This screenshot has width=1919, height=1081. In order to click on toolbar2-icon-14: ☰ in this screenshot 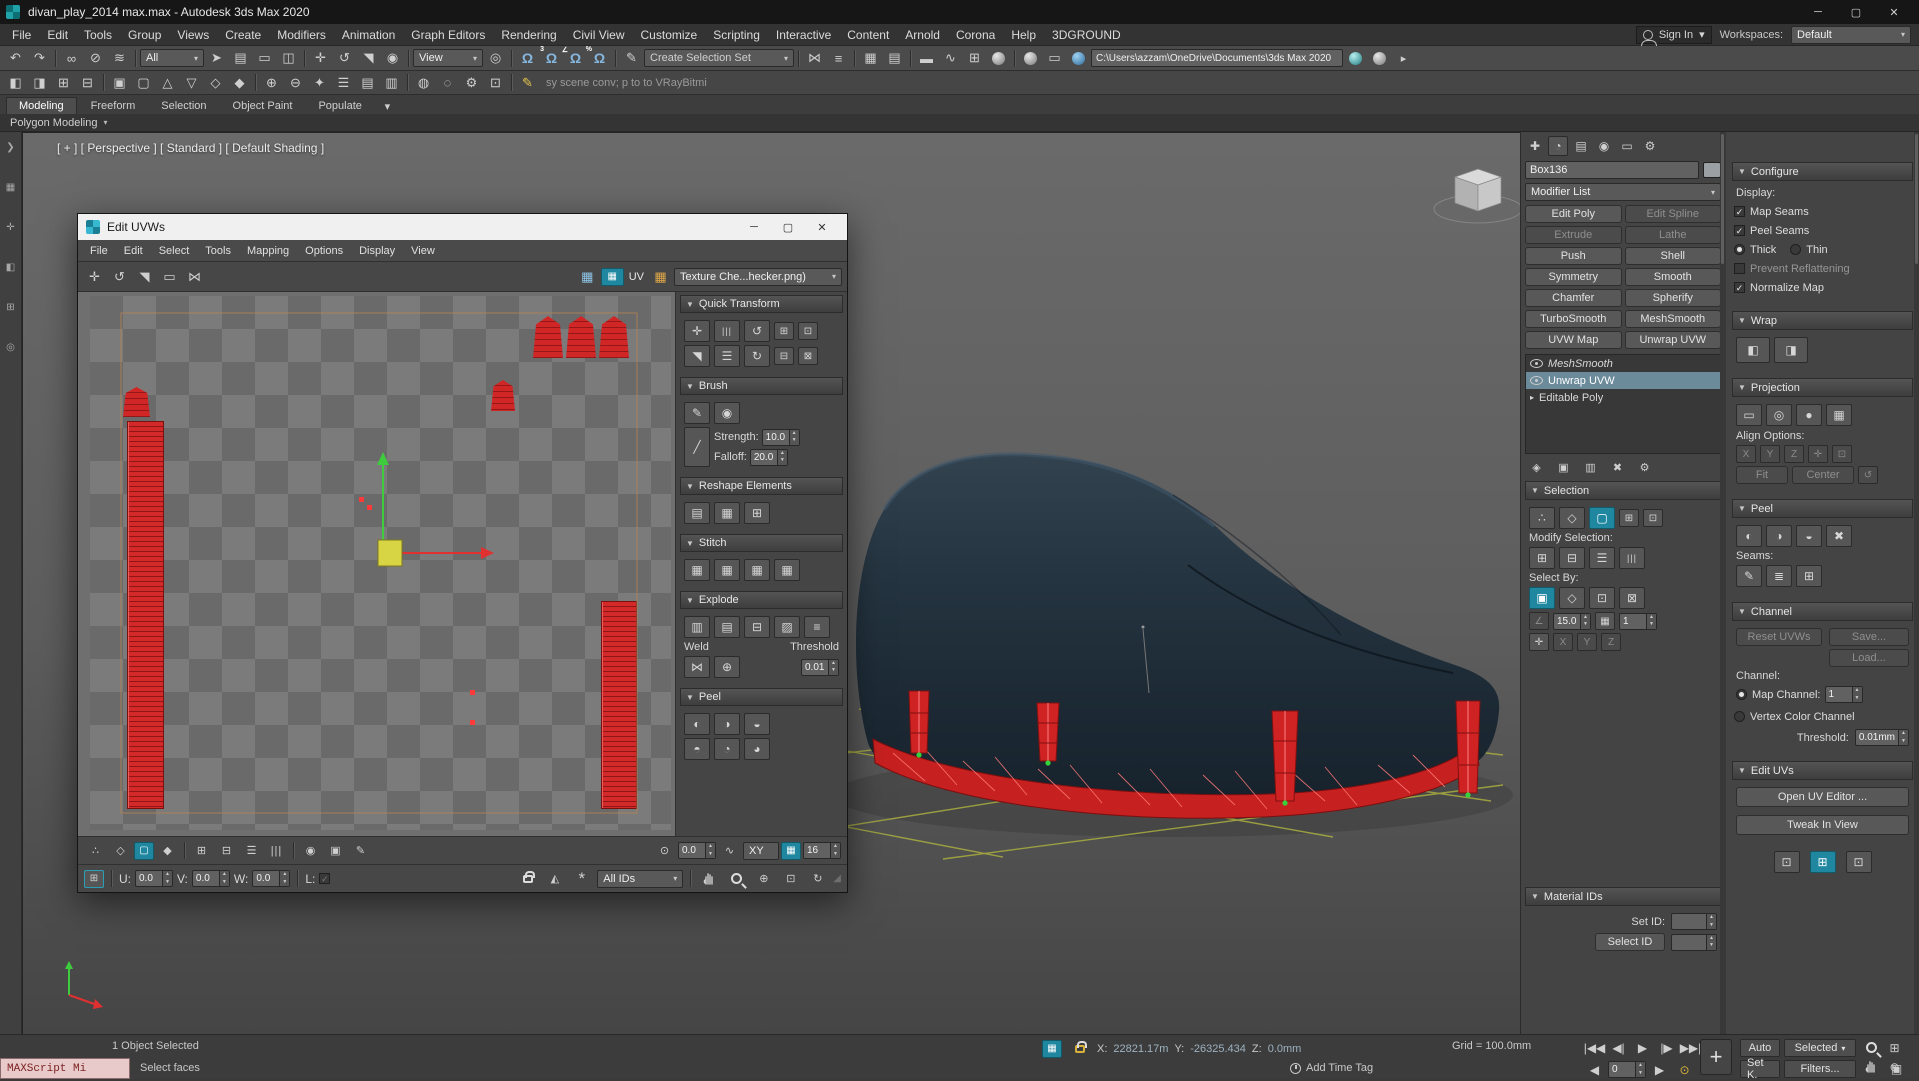, I will do `click(343, 82)`.